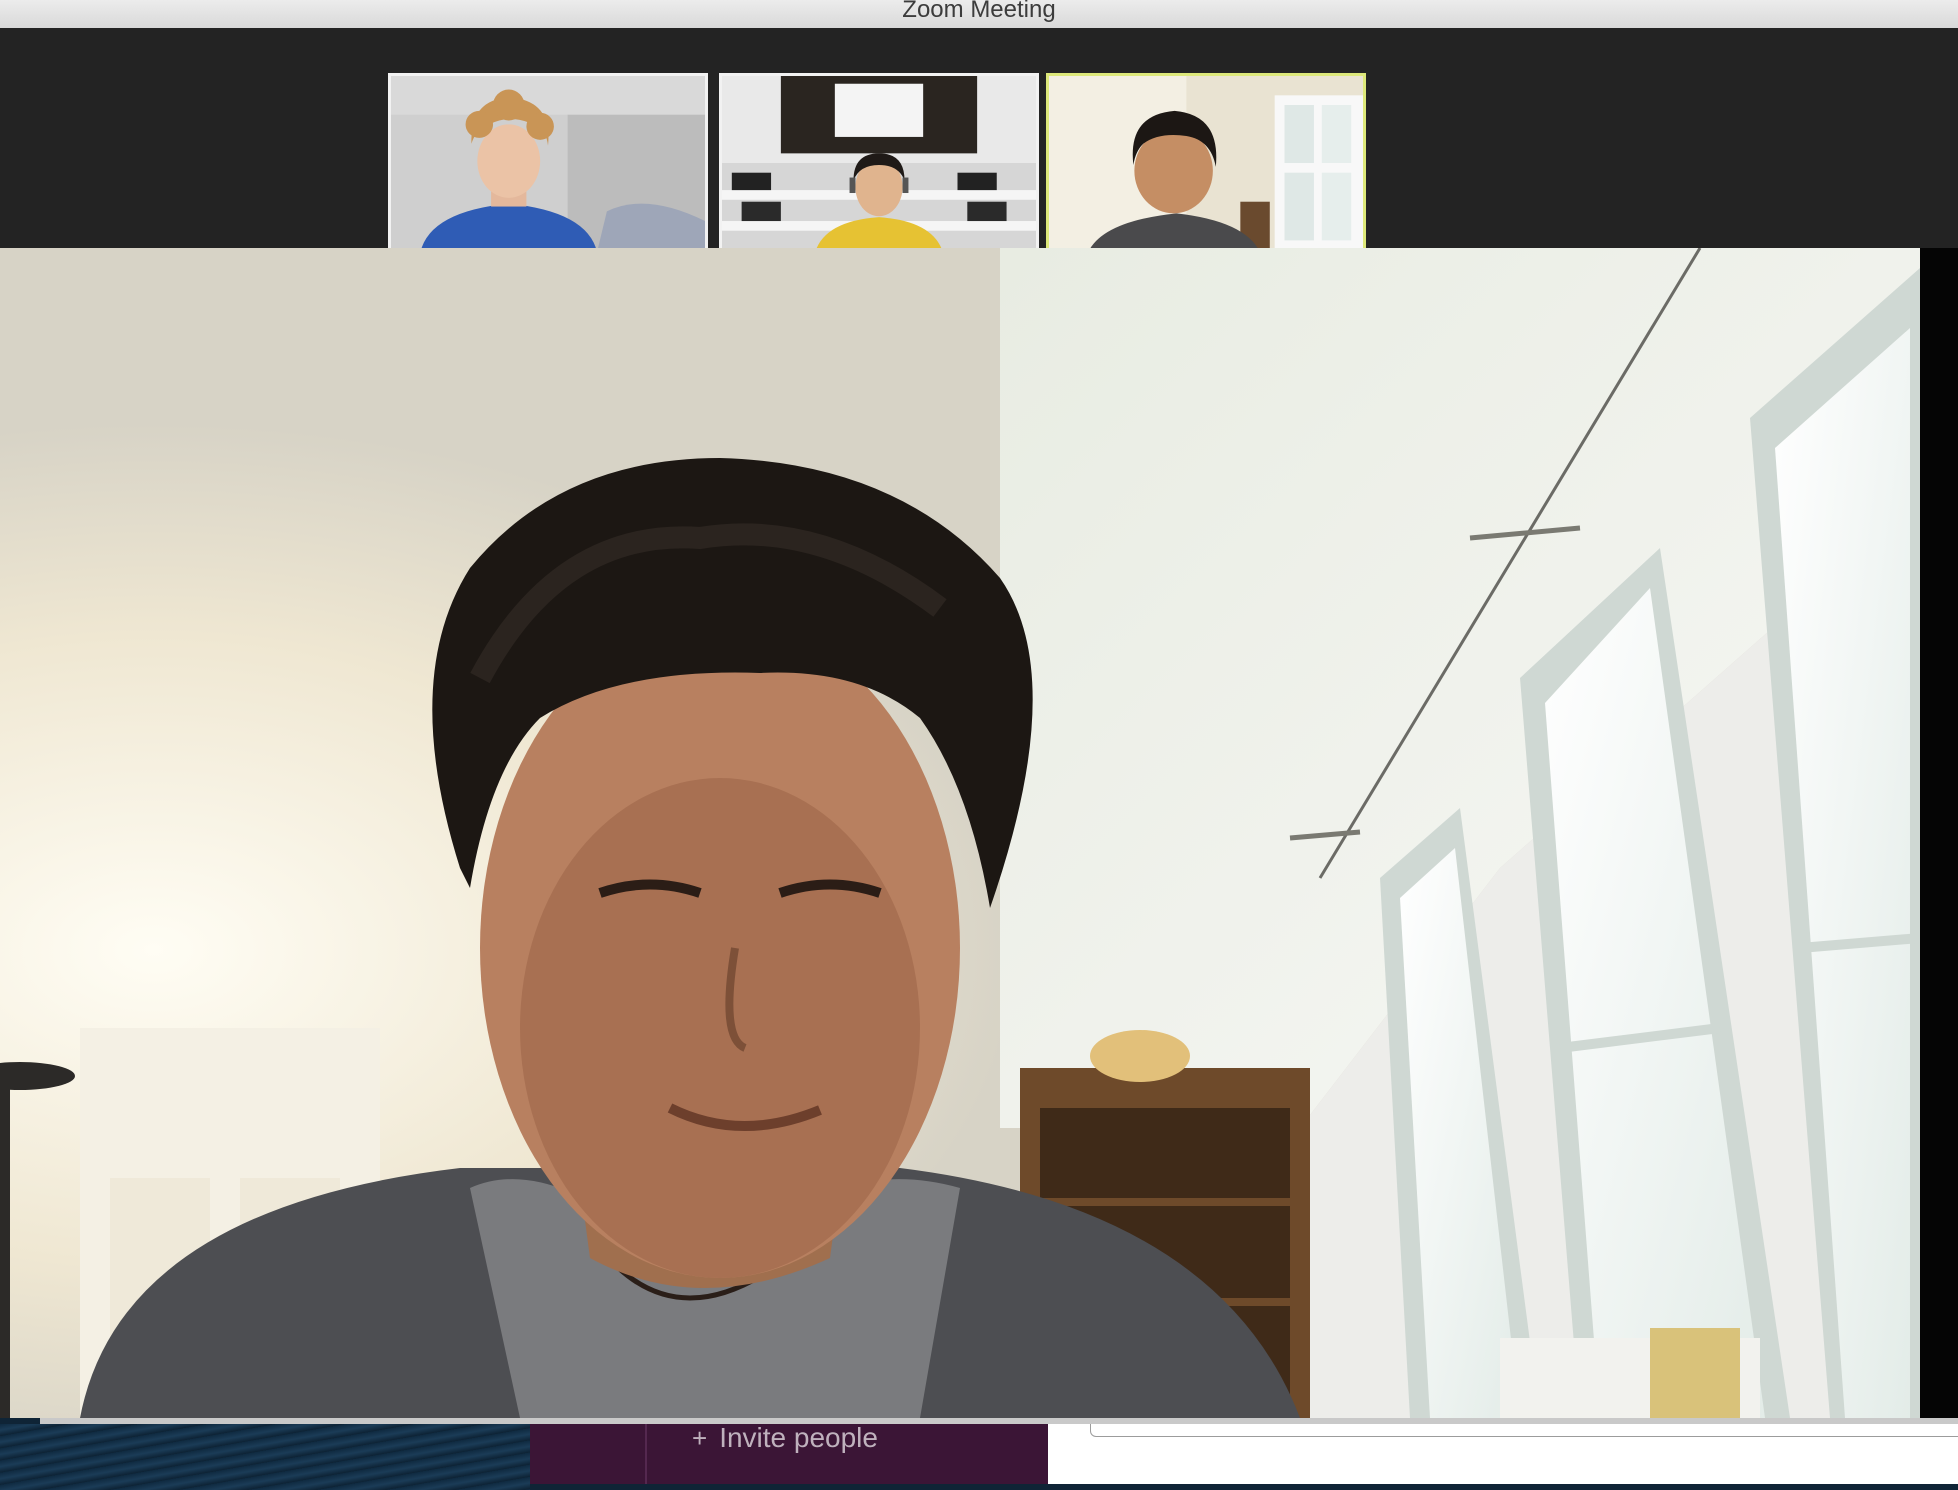 Image resolution: width=1958 pixels, height=1490 pixels. Describe the element at coordinates (700, 1438) in the screenshot. I see `plus-icon: +` at that location.